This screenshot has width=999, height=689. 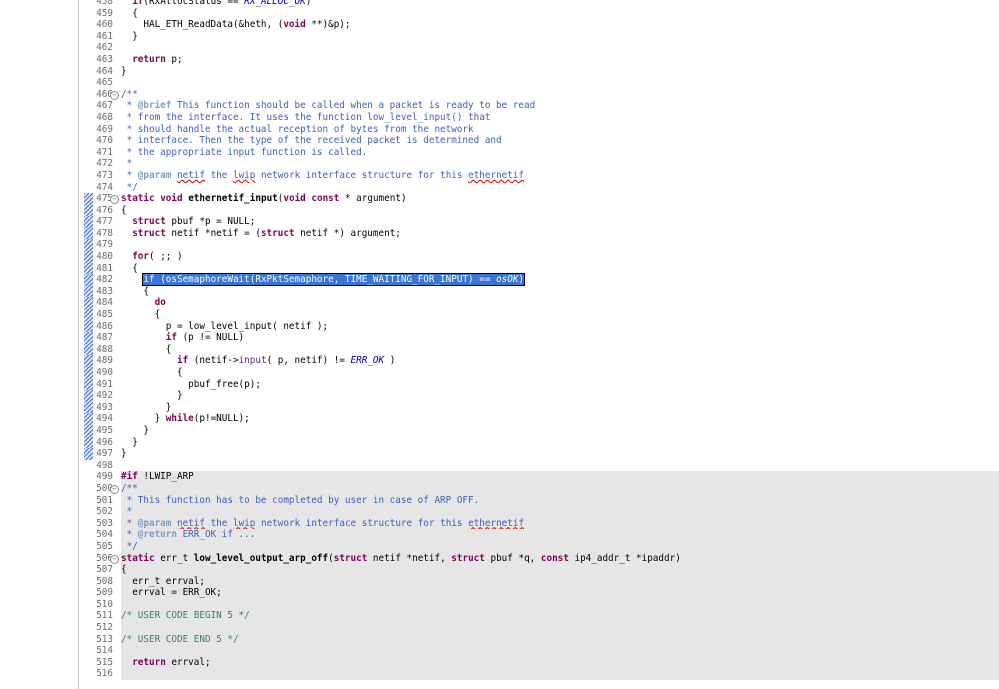 What do you see at coordinates (539, 326) in the screenshot?
I see `code-line: 486 p = low_level_input( netif );` at bounding box center [539, 326].